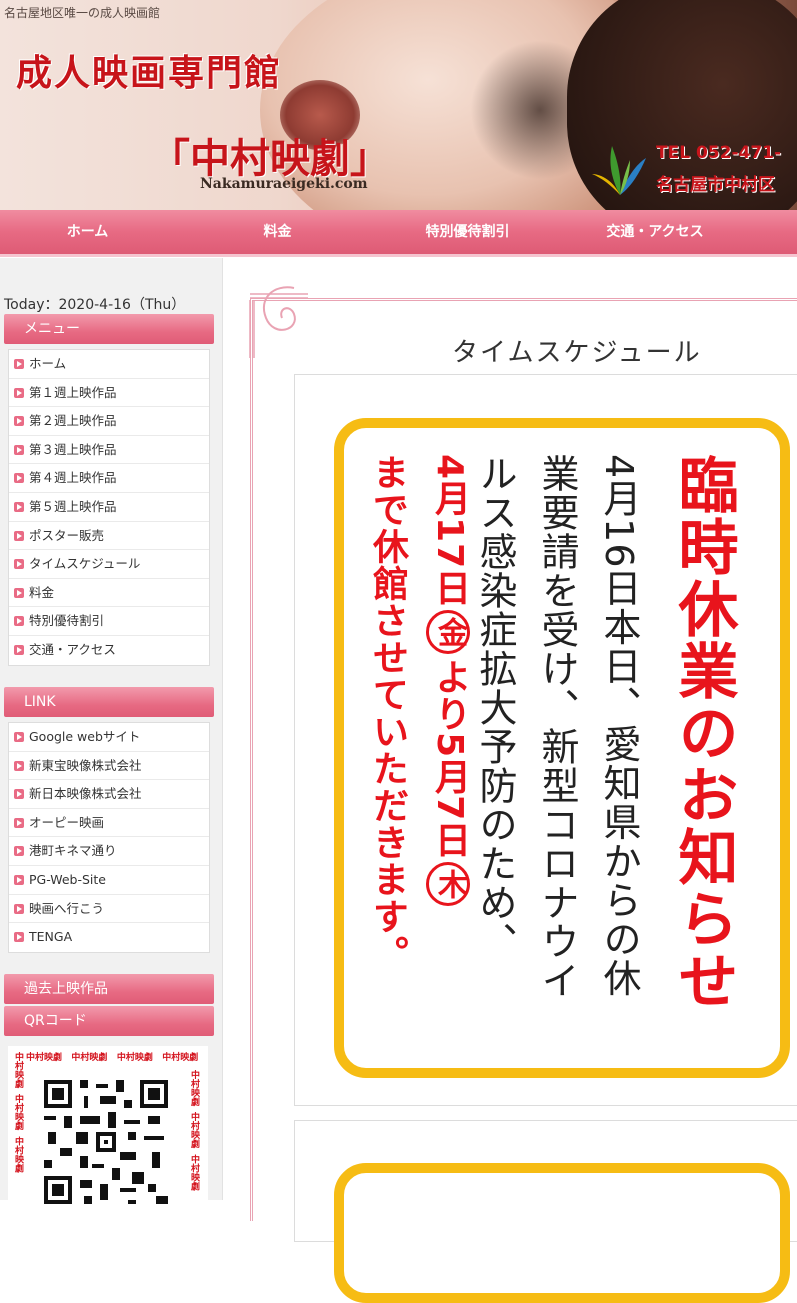  I want to click on menu-item-access: 交通・アクセス, so click(109, 650).